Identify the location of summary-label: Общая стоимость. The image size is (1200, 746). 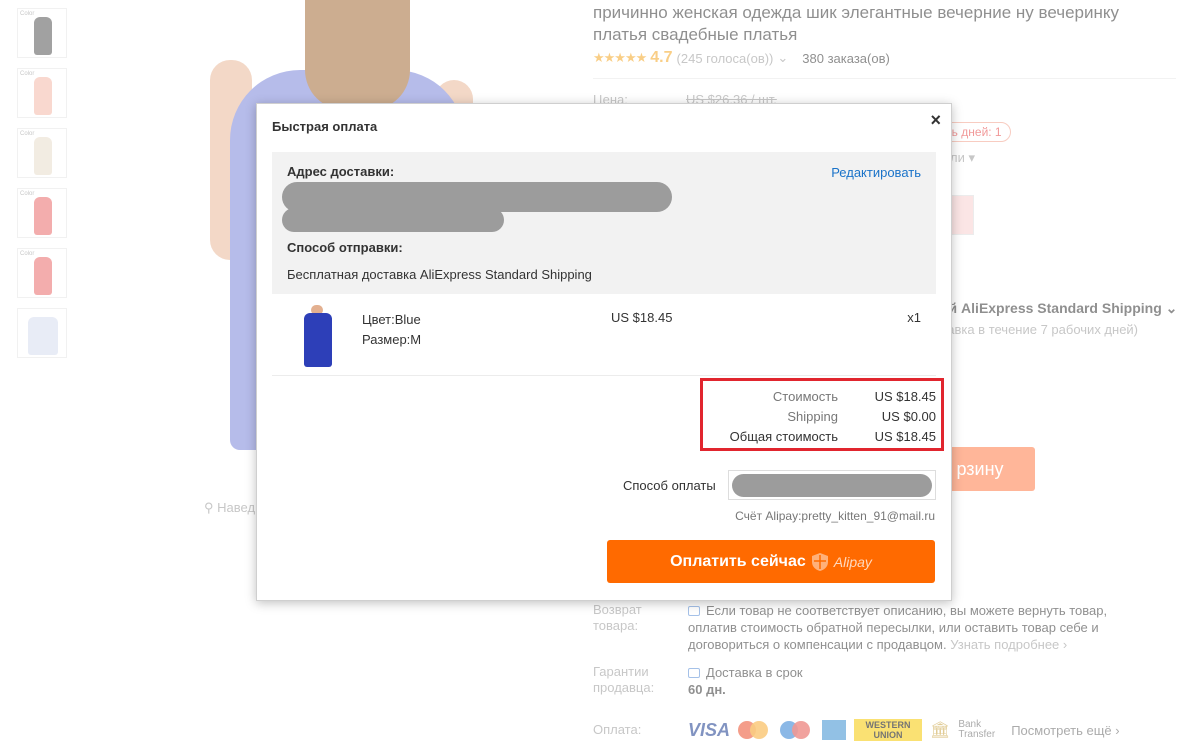
(783, 436).